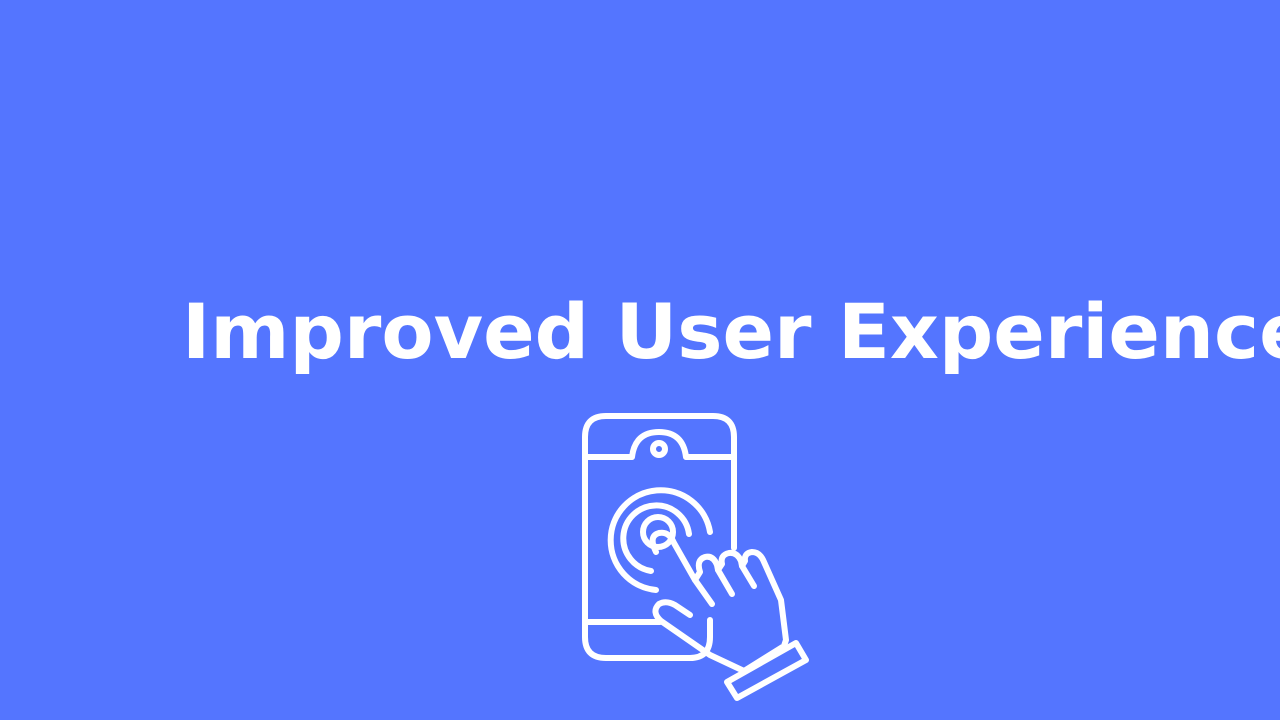  Describe the element at coordinates (719, 601) in the screenshot. I see `hand-outline` at that location.